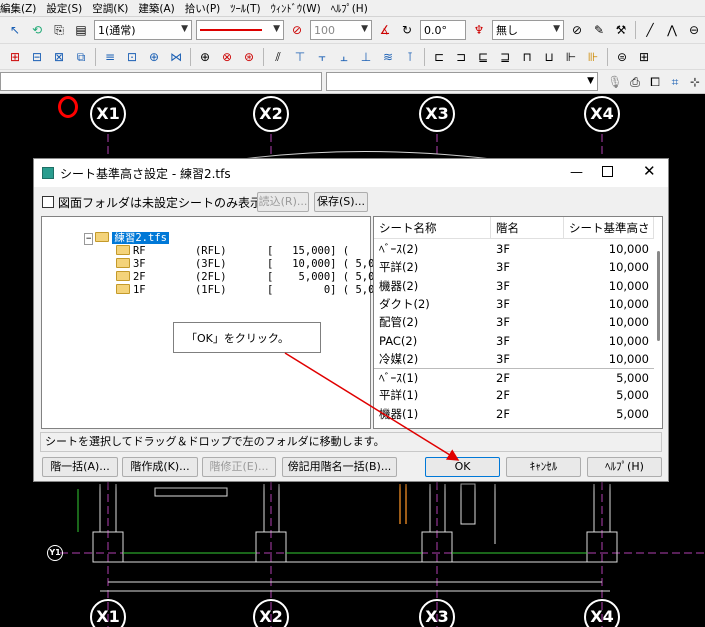  Describe the element at coordinates (483, 57) in the screenshot. I see `tag-height-icon: ⊑` at that location.